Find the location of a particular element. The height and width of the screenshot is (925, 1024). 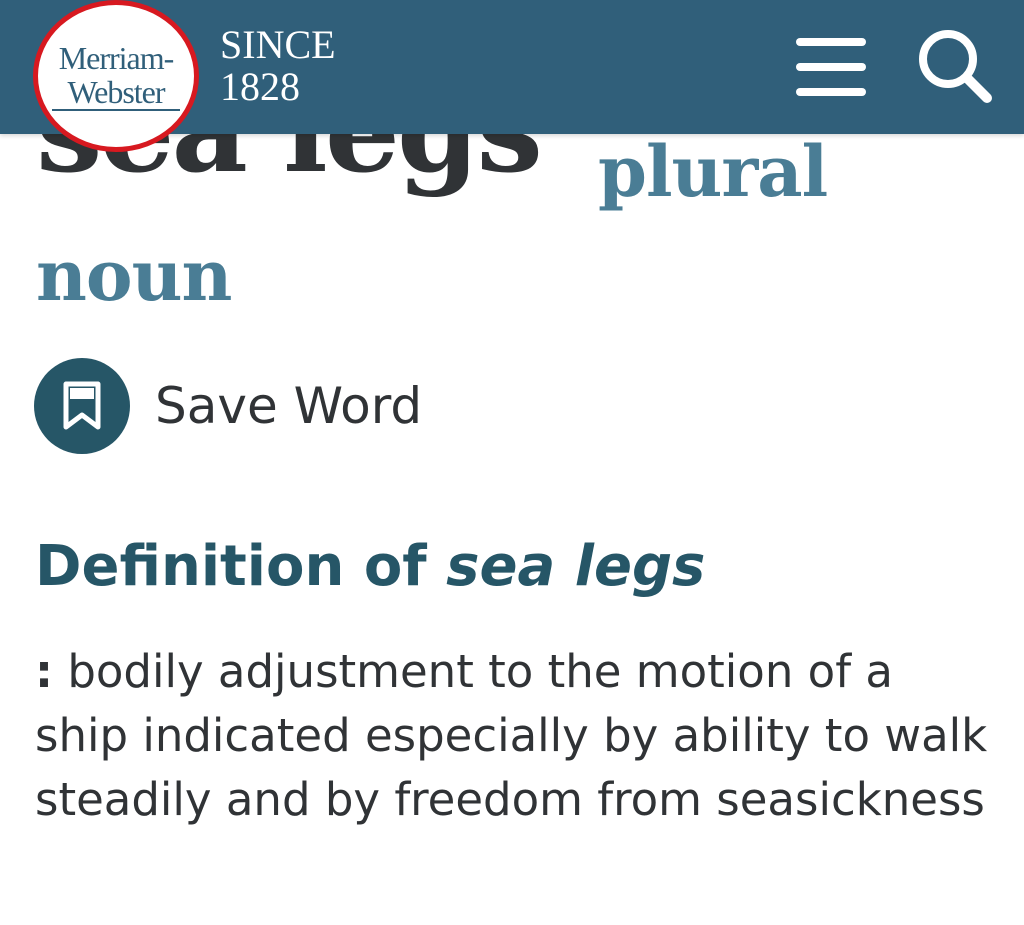

logo-text-line1: Merriam- is located at coordinates (116, 57).